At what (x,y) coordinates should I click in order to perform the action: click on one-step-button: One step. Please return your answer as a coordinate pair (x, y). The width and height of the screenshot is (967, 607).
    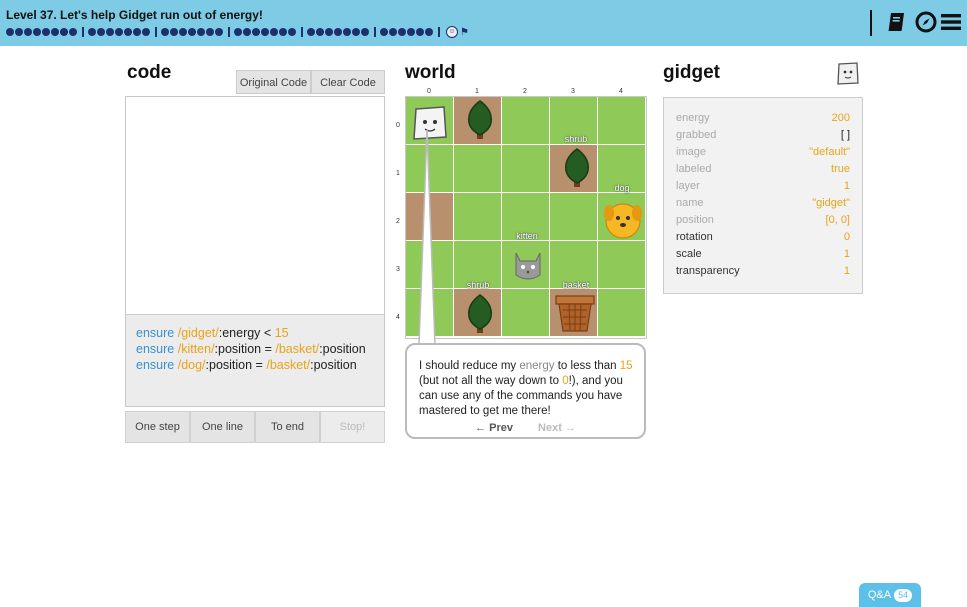
    Looking at the image, I should click on (157, 427).